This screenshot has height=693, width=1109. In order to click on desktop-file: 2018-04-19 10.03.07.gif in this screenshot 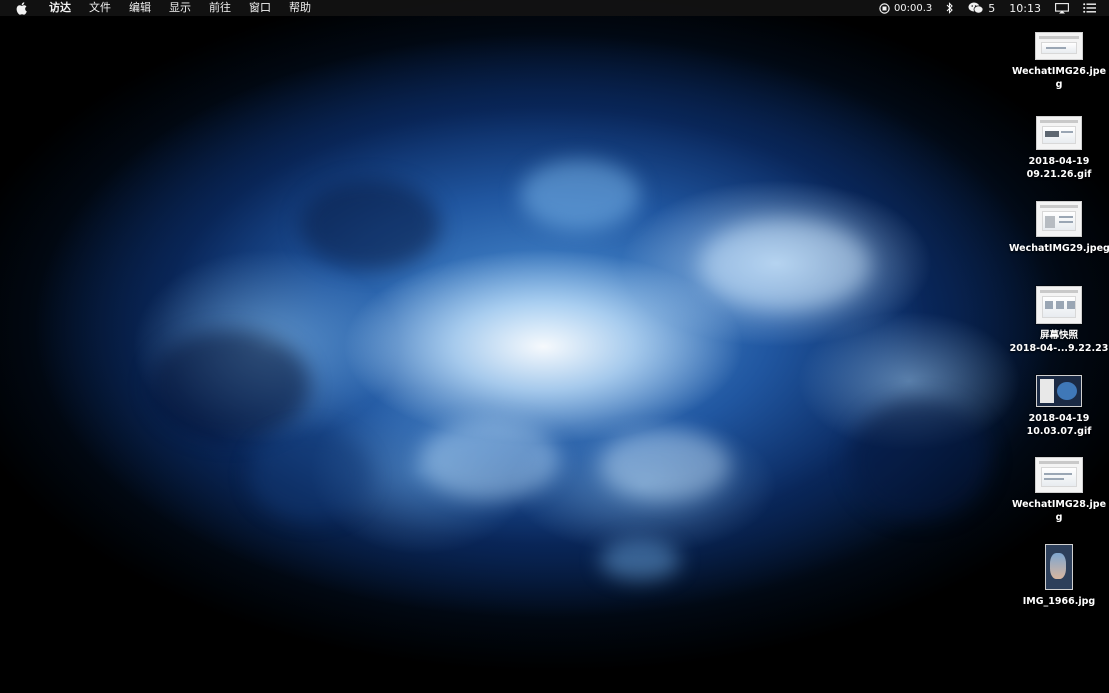, I will do `click(1059, 406)`.